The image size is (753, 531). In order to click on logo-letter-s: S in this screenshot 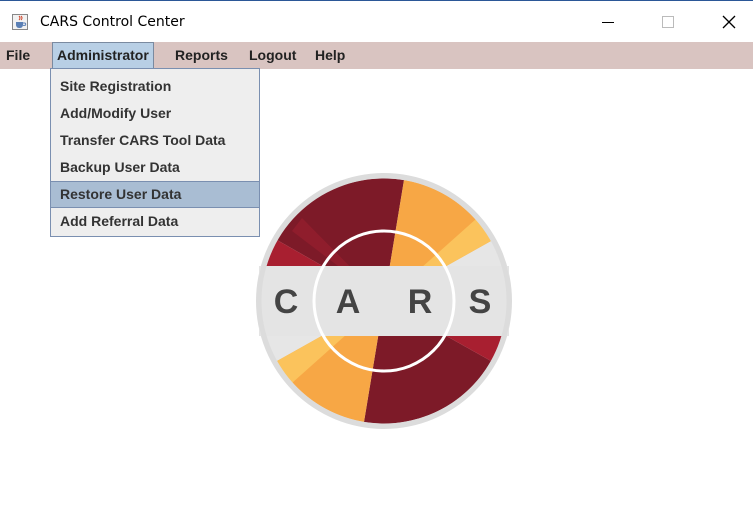, I will do `click(480, 302)`.